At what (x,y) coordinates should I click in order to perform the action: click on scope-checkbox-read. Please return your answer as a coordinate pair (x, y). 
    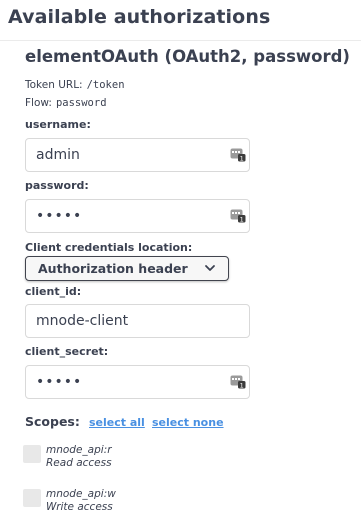
    Looking at the image, I should click on (32, 454).